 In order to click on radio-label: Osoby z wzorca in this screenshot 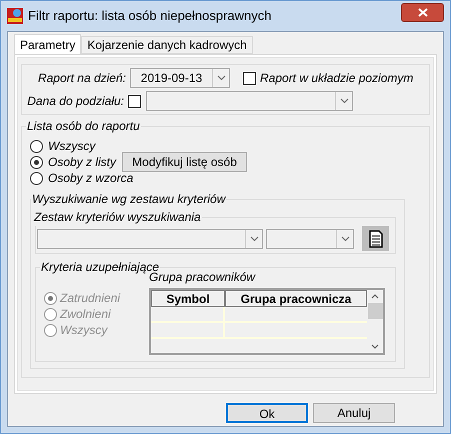, I will do `click(91, 178)`.